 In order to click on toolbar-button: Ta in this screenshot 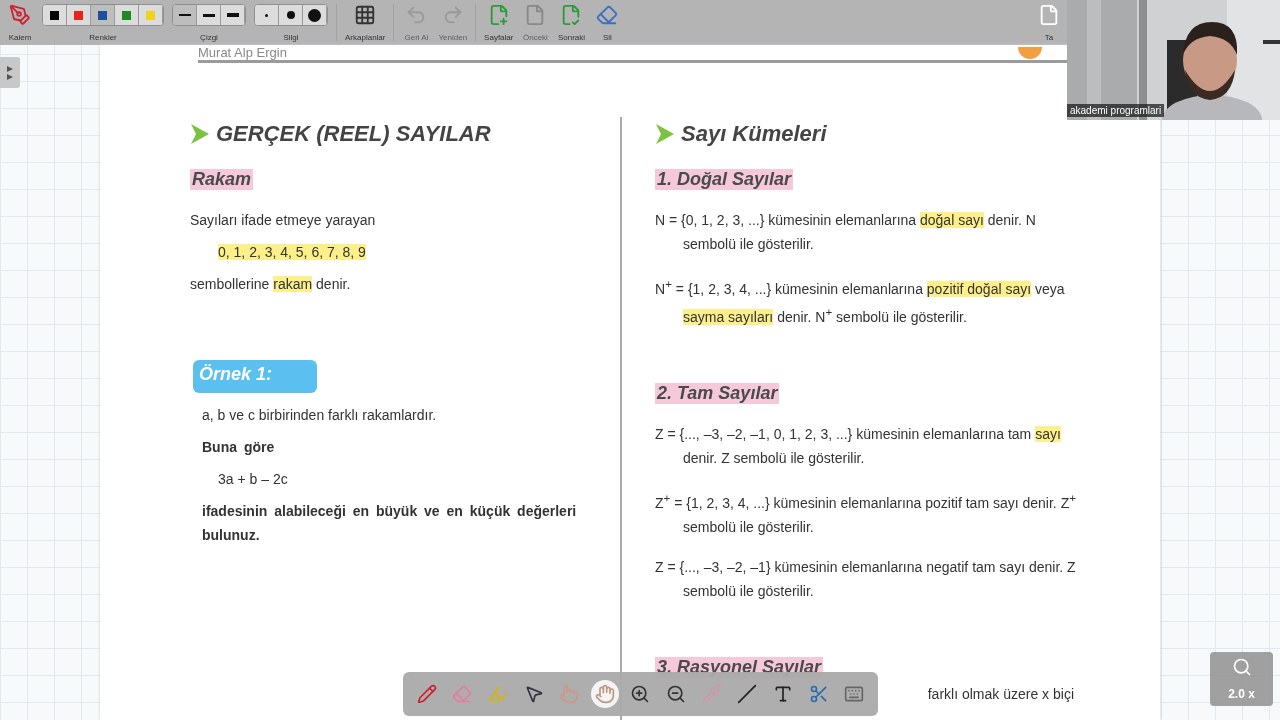, I will do `click(1049, 22)`.